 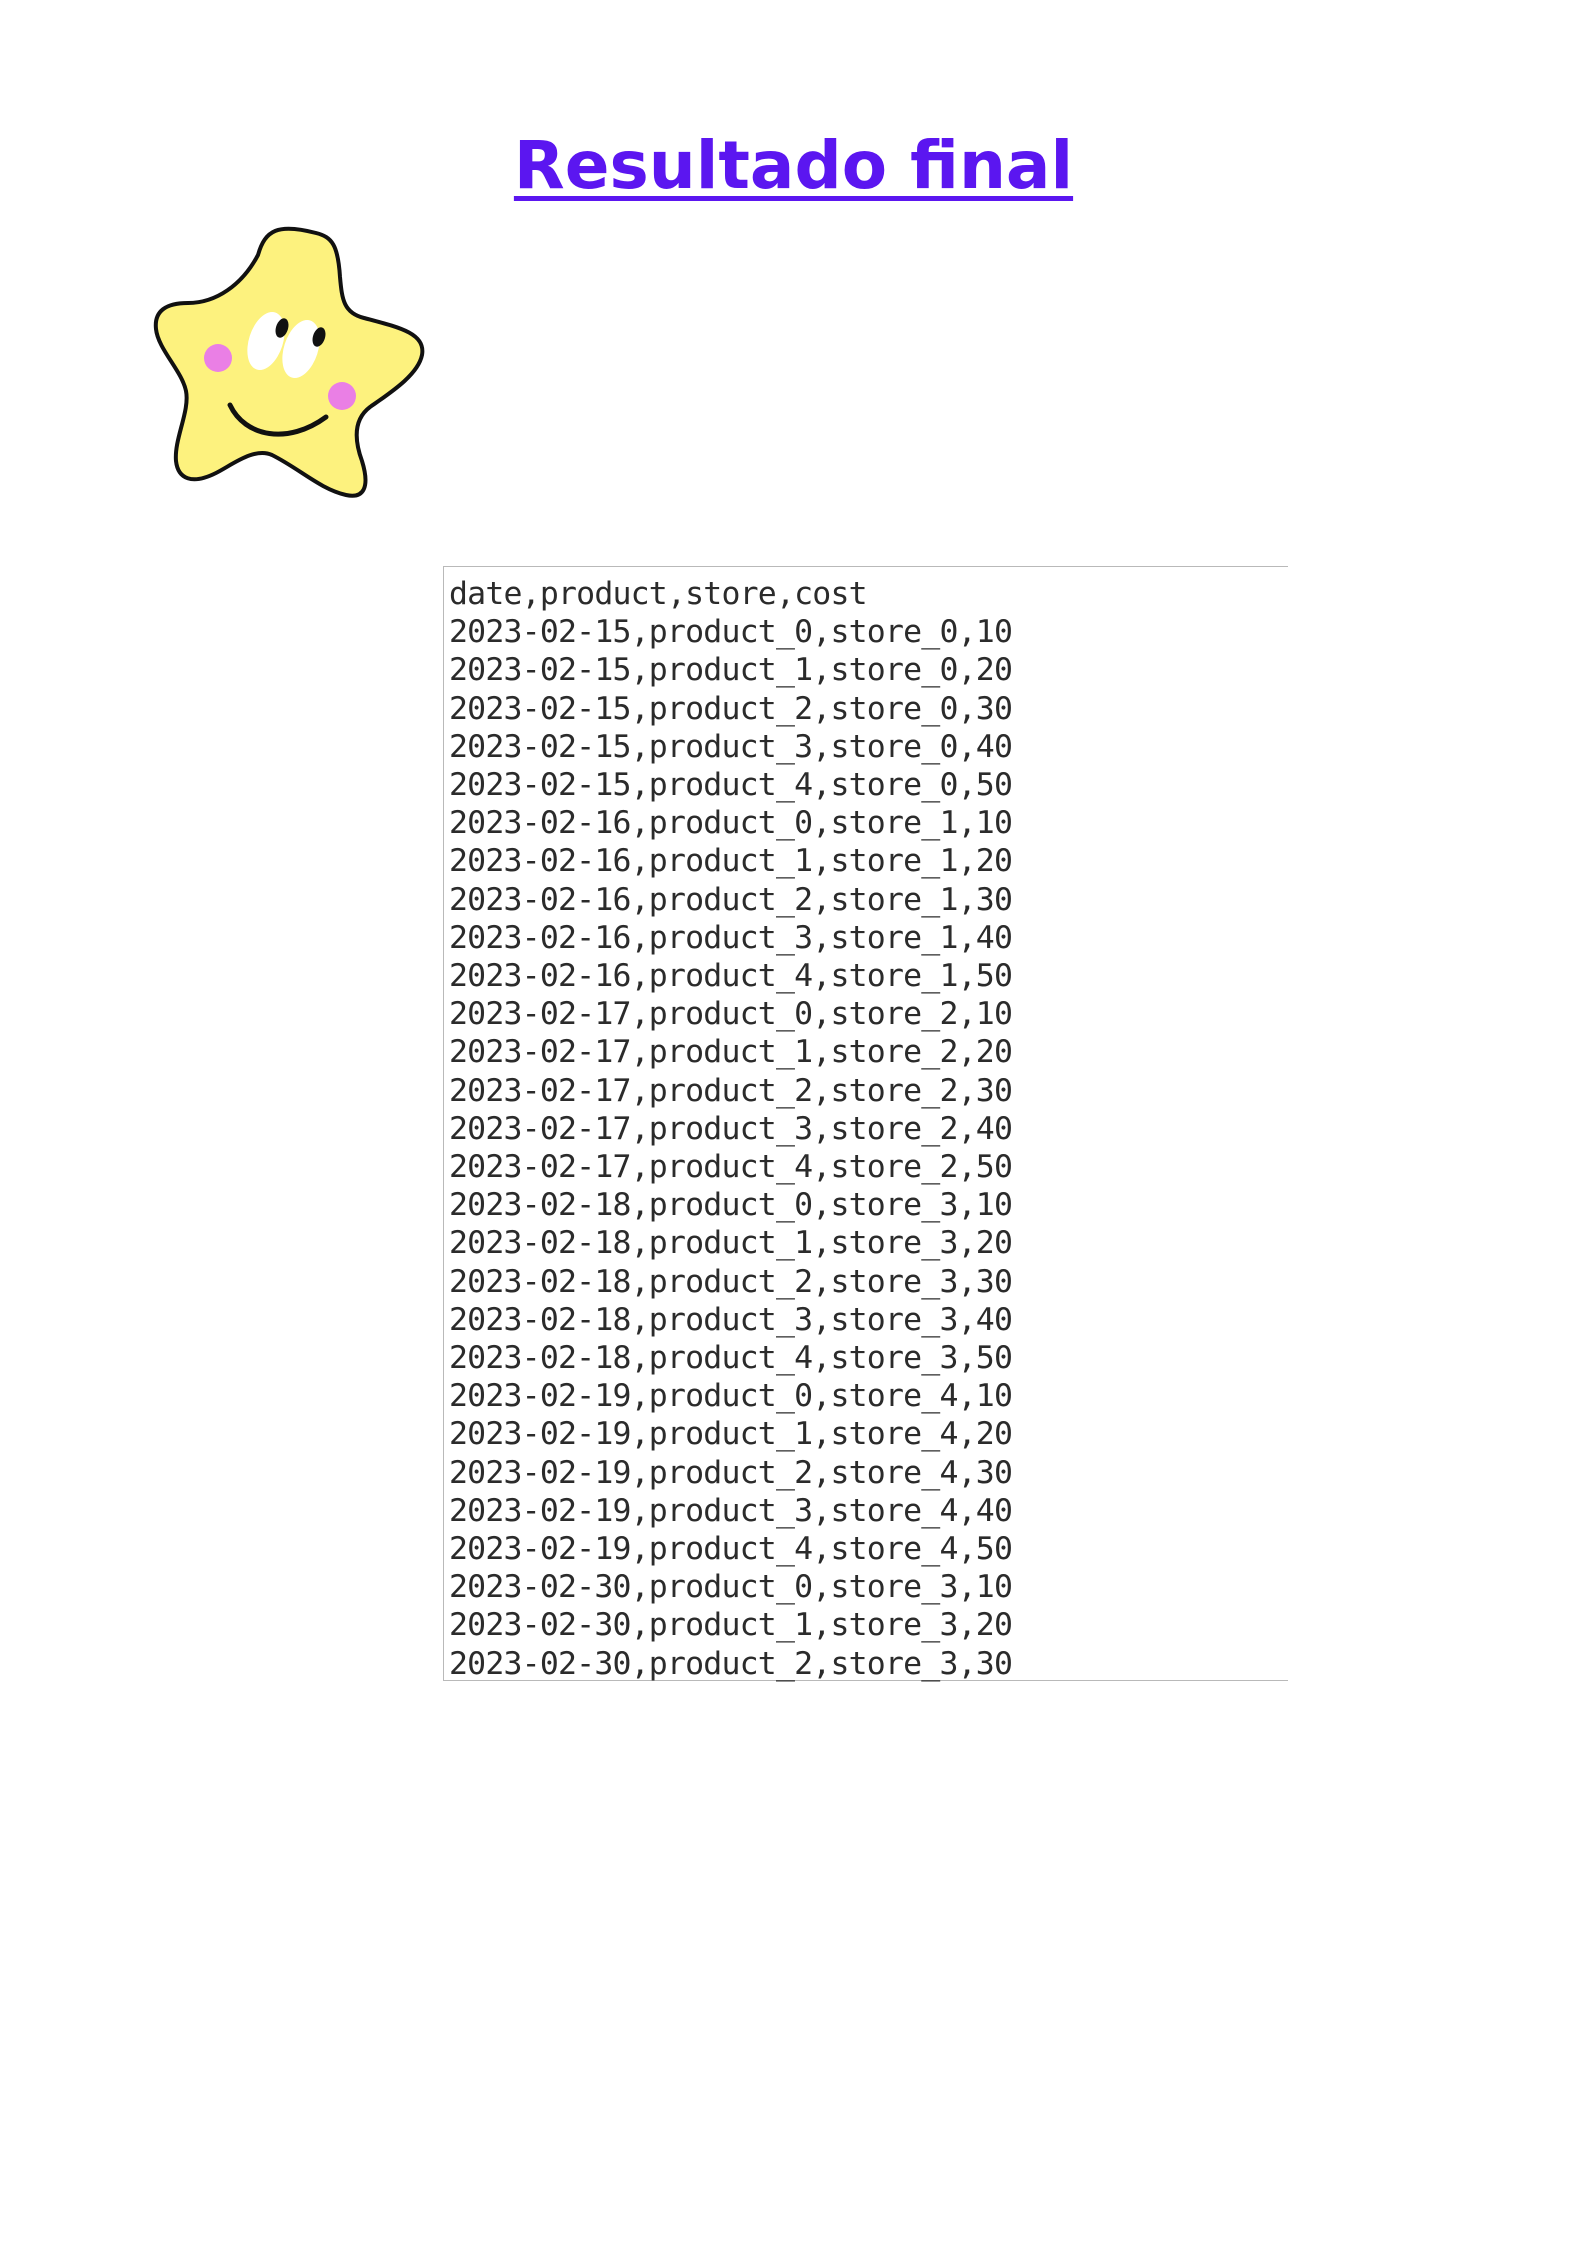 I want to click on csv-data-row: 2023-02-19,product_2,store_4,30, so click(x=731, y=1472).